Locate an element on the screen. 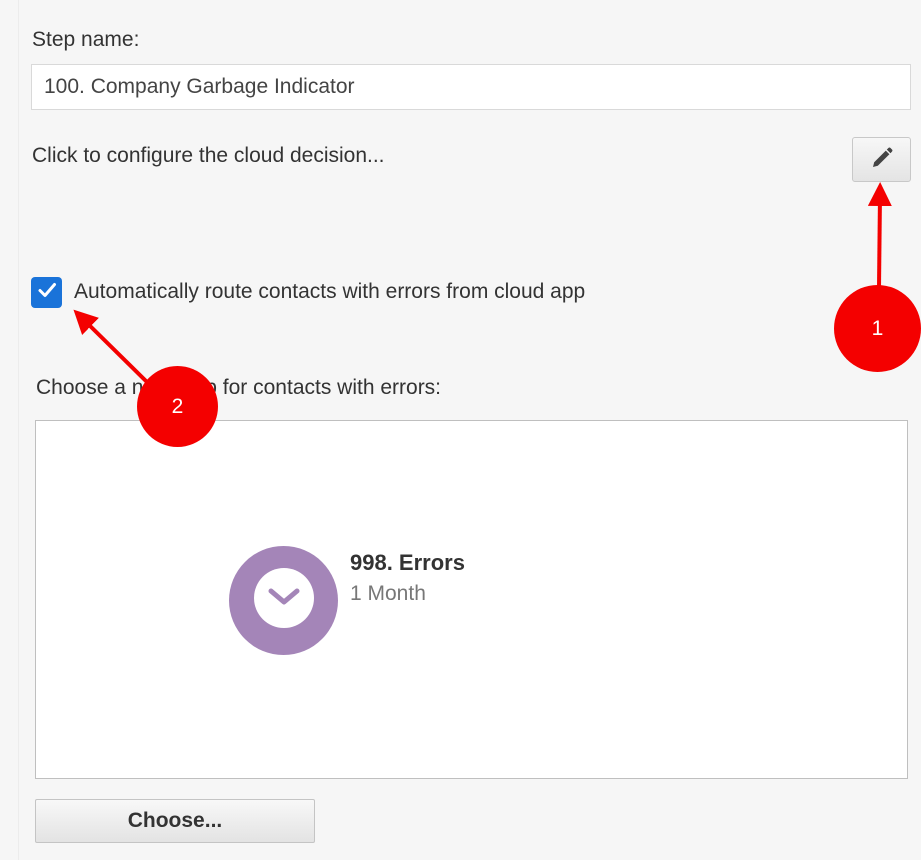 The width and height of the screenshot is (921, 860). step-node-text: 998. Errors 1 Month is located at coordinates (407, 578).